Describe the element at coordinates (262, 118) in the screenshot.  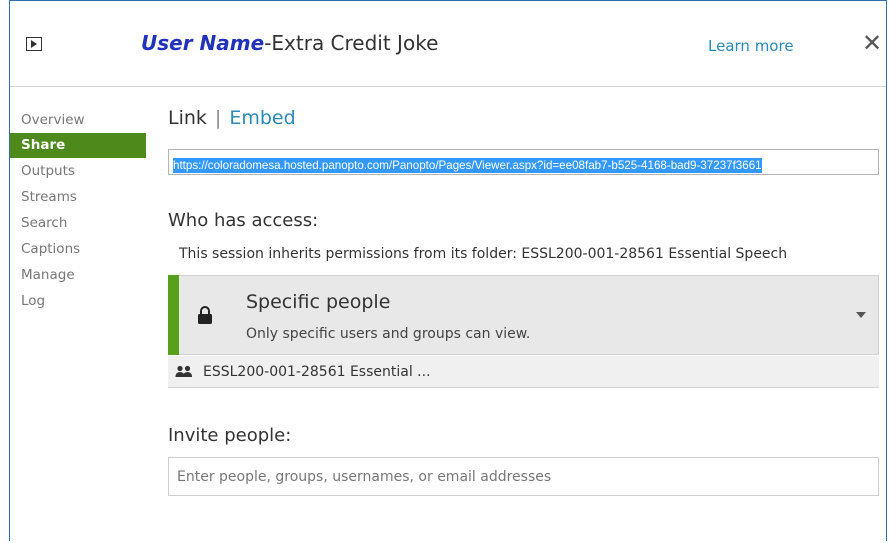
I see `tab-embed: Embed` at that location.